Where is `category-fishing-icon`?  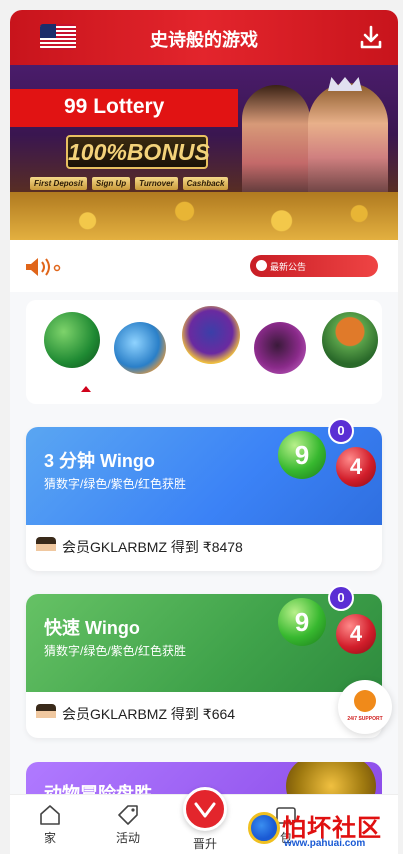 category-fishing-icon is located at coordinates (140, 348).